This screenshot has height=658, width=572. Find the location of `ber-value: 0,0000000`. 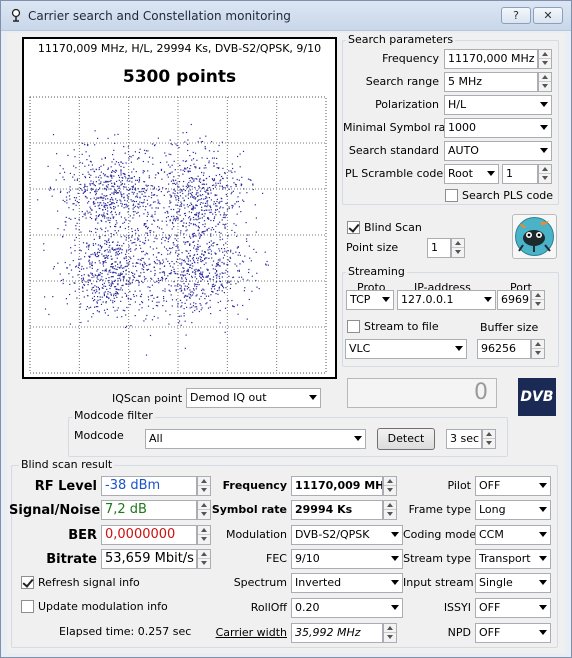

ber-value: 0,0000000 is located at coordinates (149, 535).